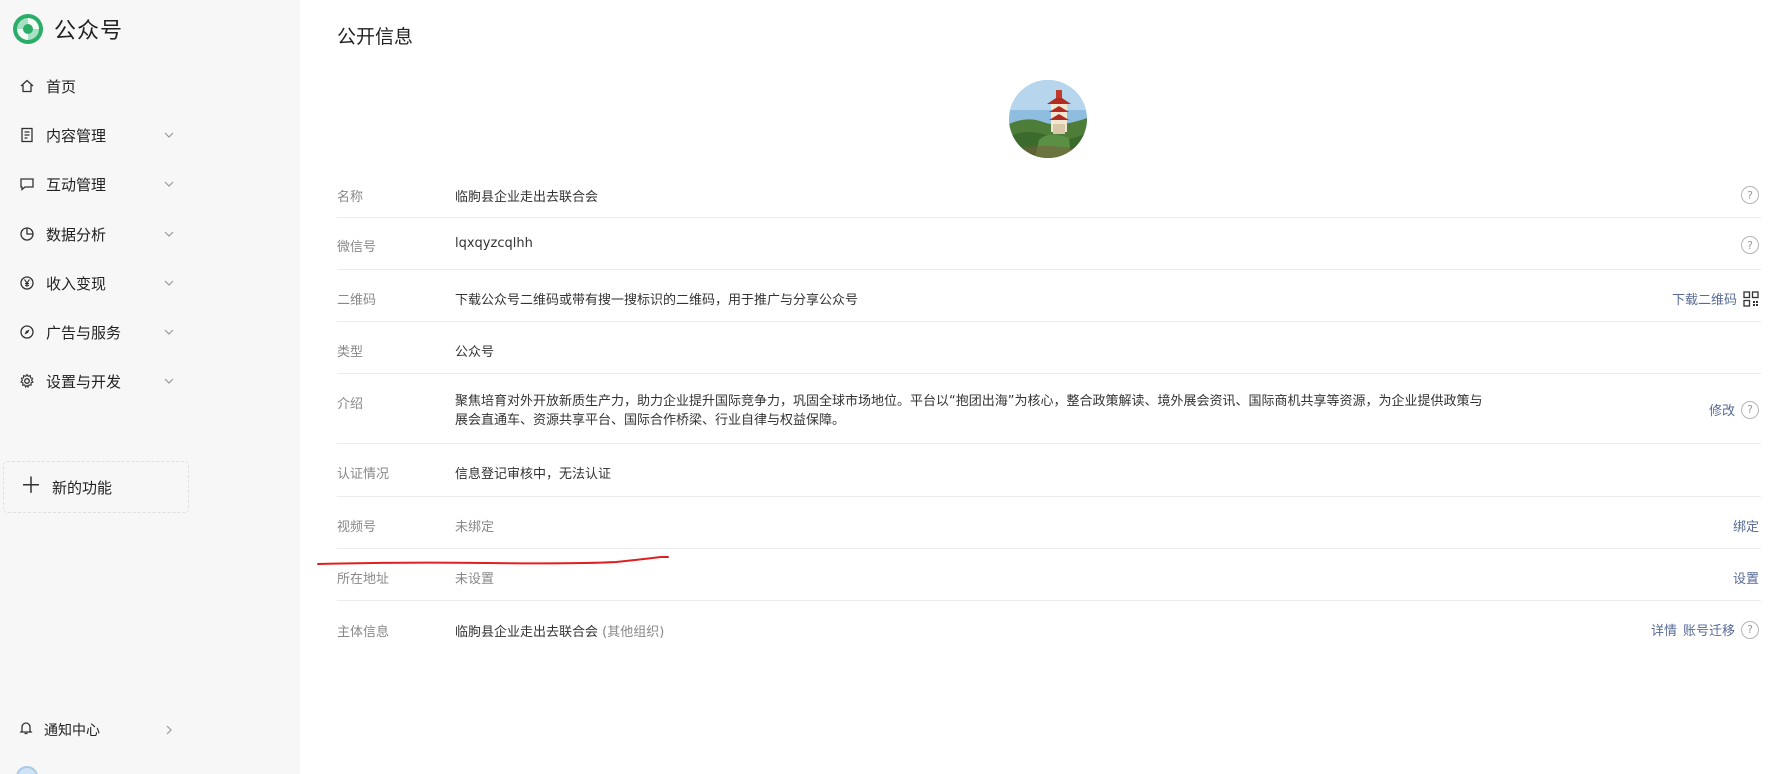 The height and width of the screenshot is (774, 1789). Describe the element at coordinates (350, 352) in the screenshot. I see `row-label: 类型` at that location.